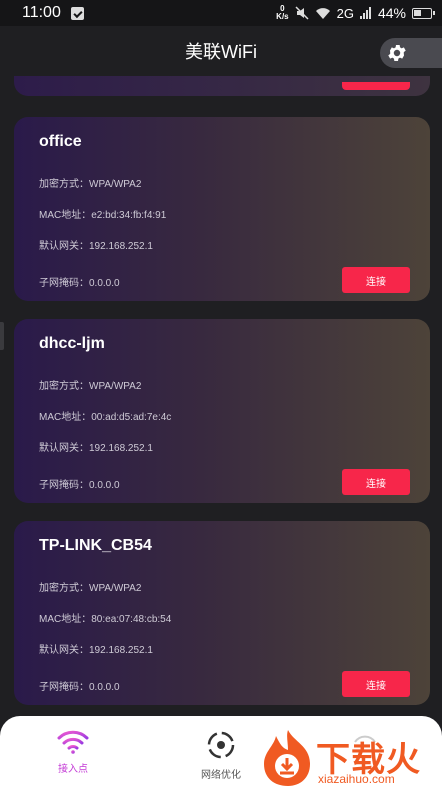 This screenshot has width=442, height=792. I want to click on watermark-logo: 下载火 xiazaihuo.com, so click(350, 759).